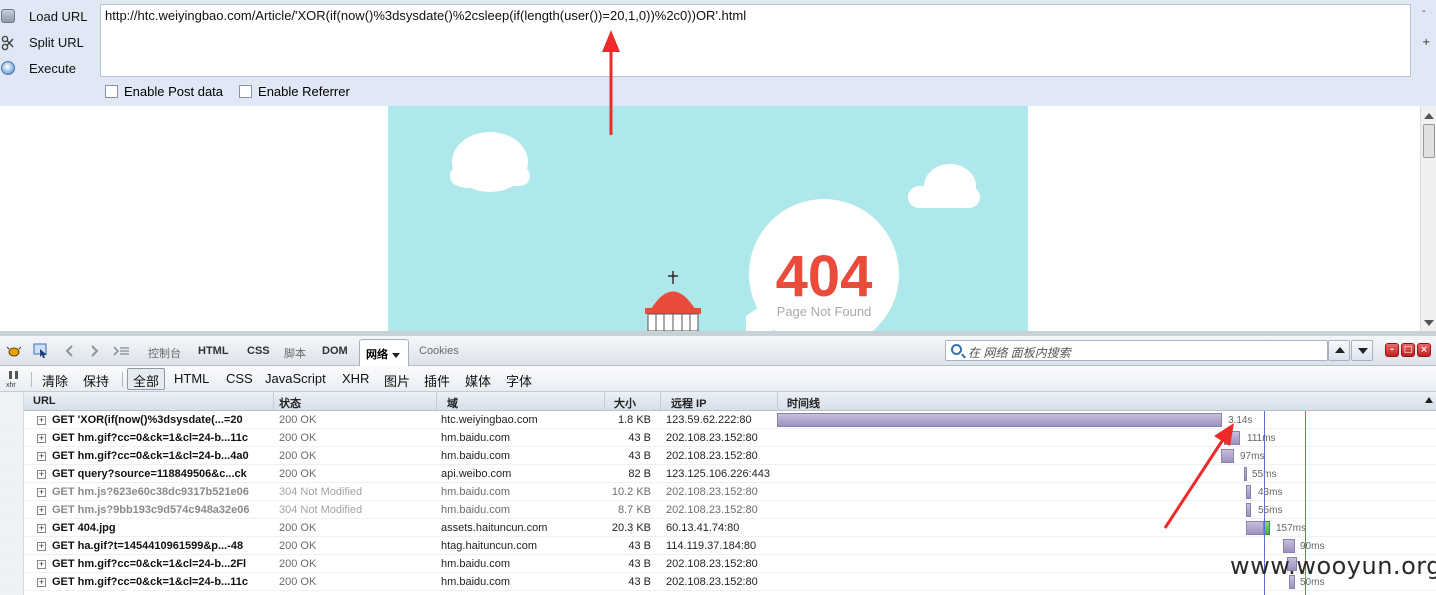  I want to click on tab-css: CSS, so click(258, 351).